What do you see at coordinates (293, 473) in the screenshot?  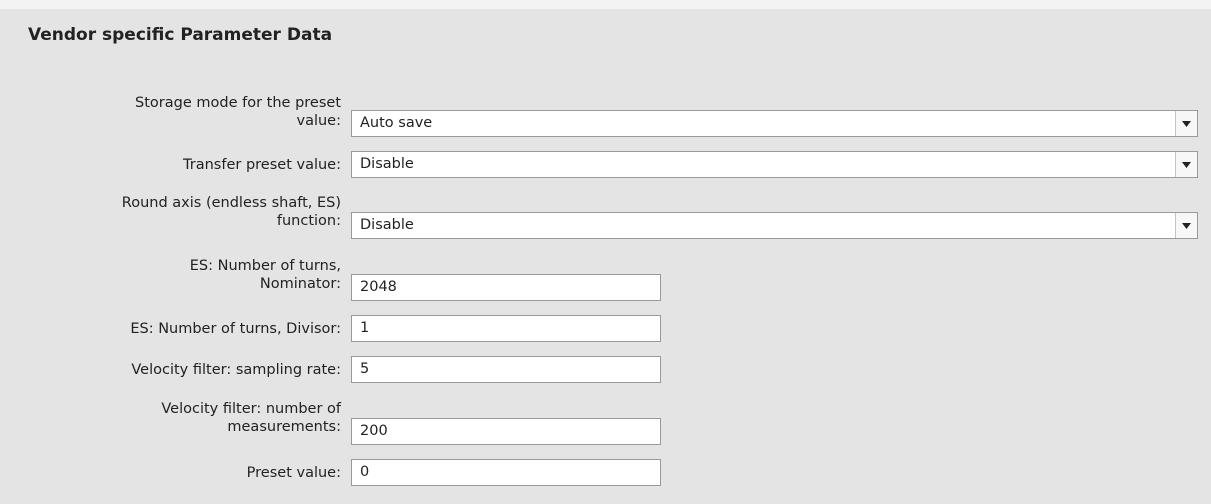 I see `preset-value-label: Preset value:` at bounding box center [293, 473].